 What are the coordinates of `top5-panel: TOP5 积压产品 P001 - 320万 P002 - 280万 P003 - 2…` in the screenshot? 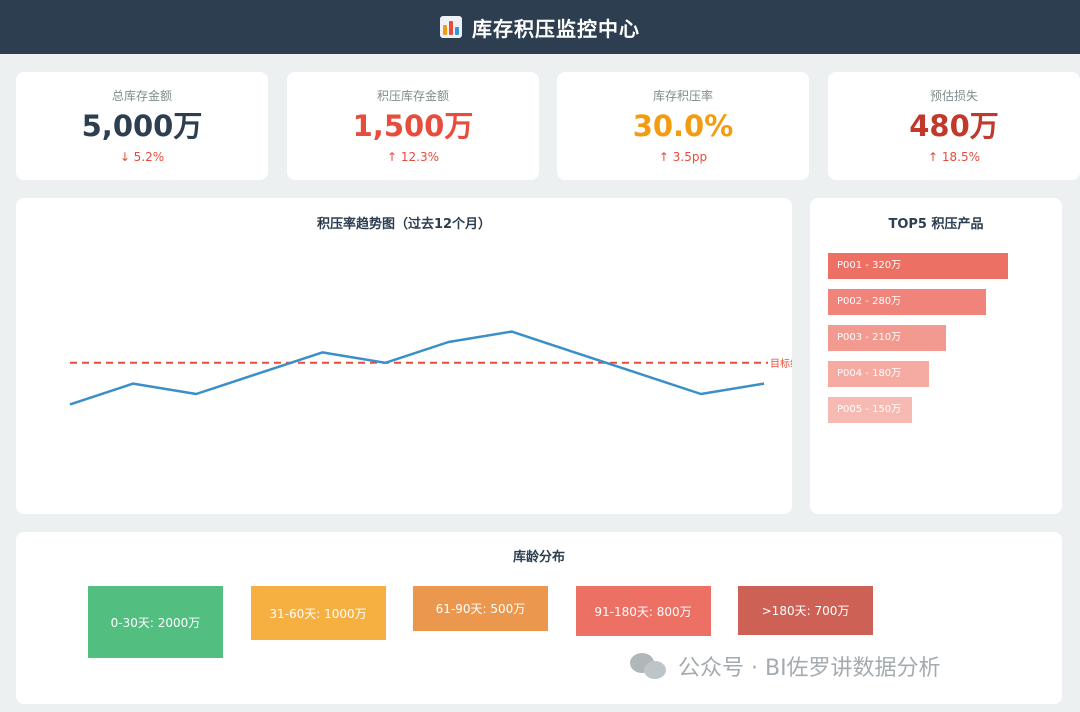 It's located at (936, 356).